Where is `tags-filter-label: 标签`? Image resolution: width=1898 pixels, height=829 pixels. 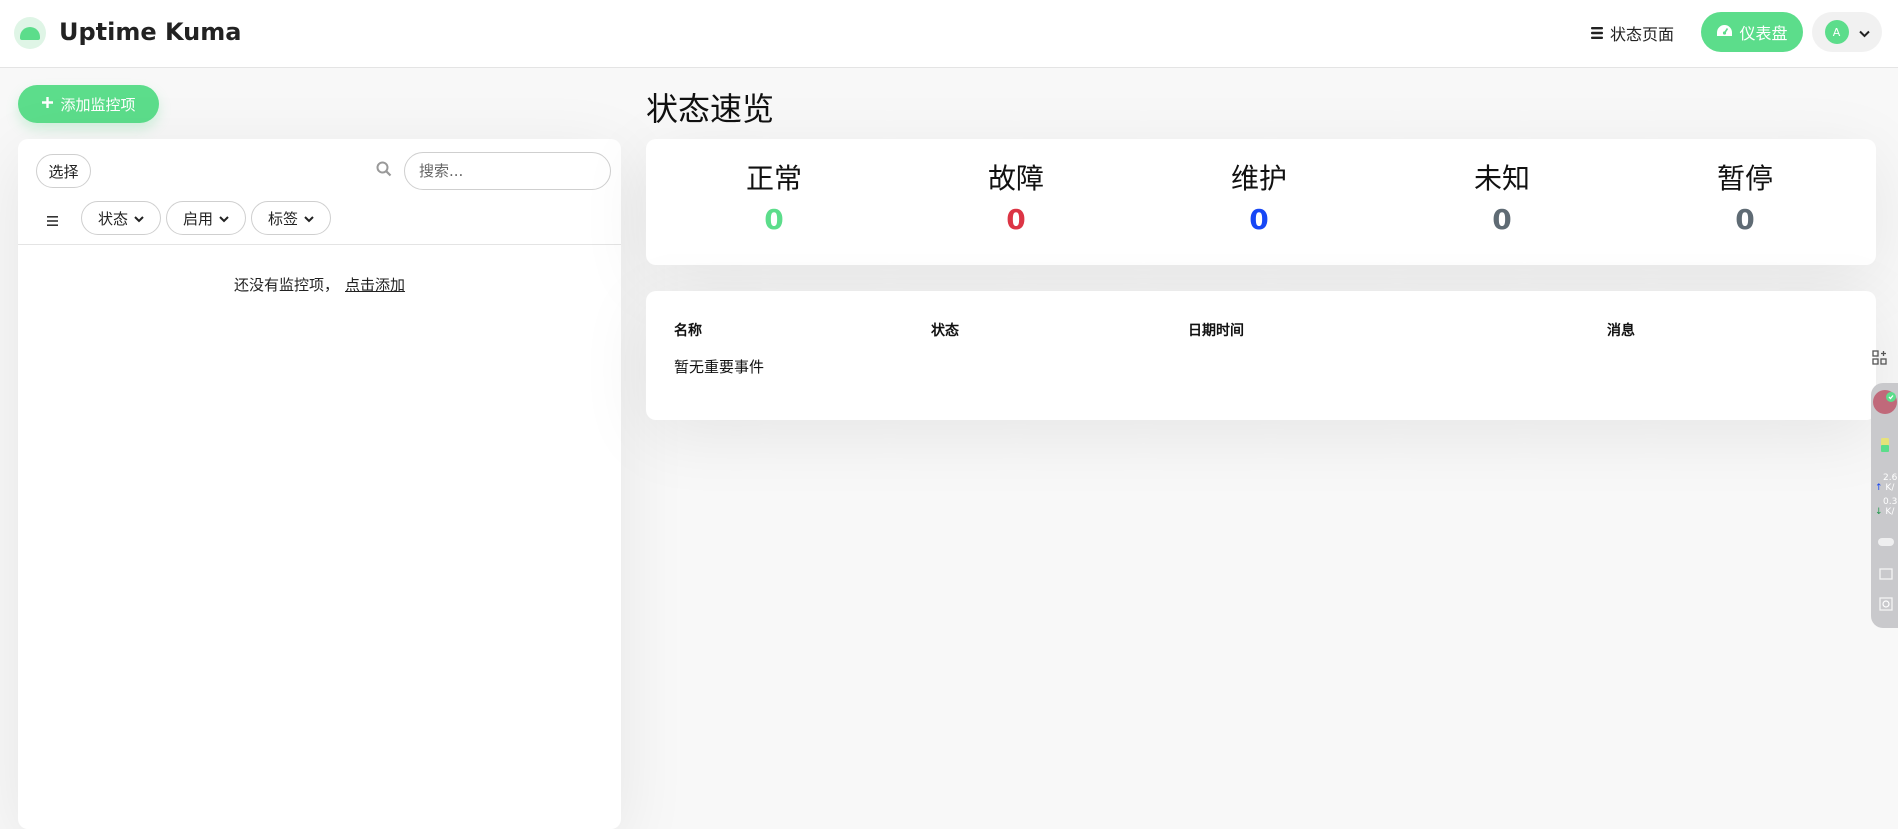 tags-filter-label: 标签 is located at coordinates (282, 218).